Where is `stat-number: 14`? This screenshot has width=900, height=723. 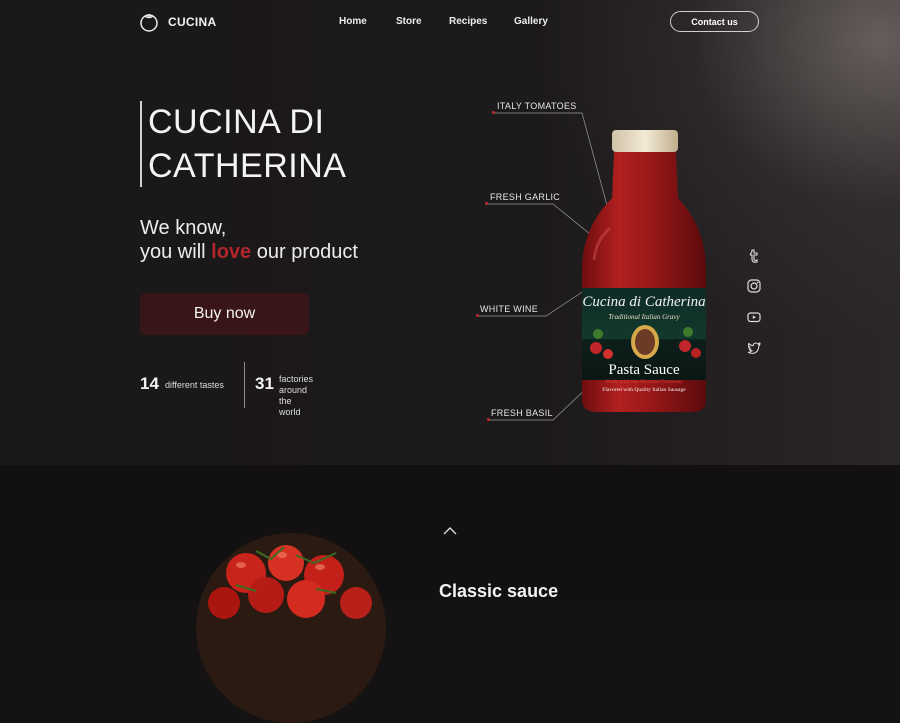 stat-number: 14 is located at coordinates (149, 383).